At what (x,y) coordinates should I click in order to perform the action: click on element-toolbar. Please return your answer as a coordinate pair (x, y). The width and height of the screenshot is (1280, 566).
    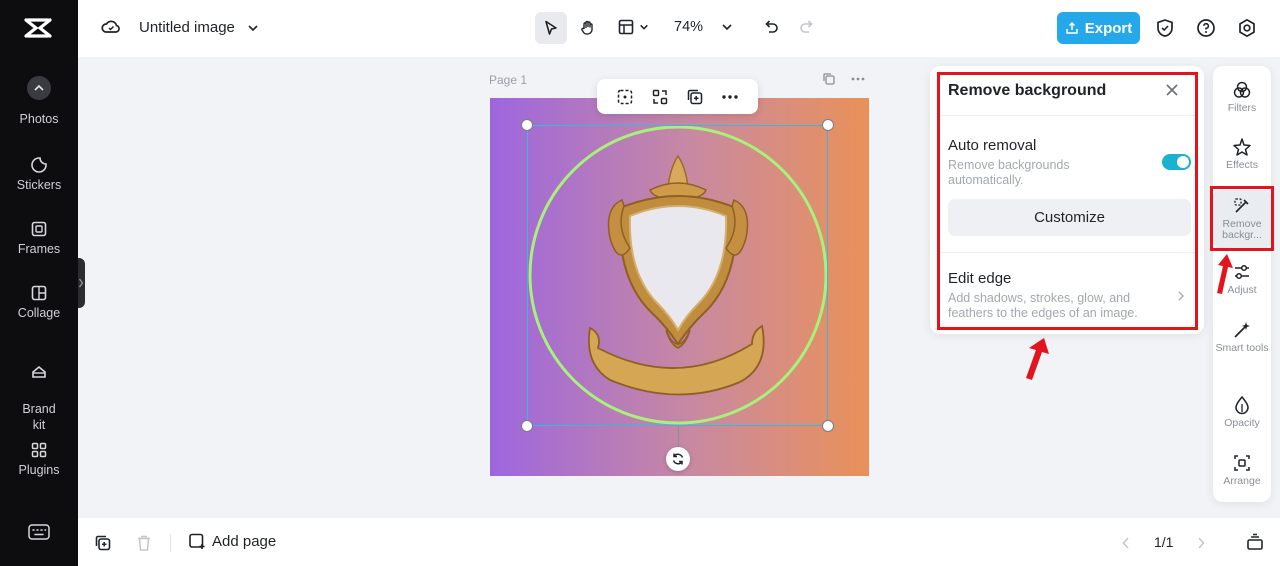
    Looking at the image, I should click on (677, 96).